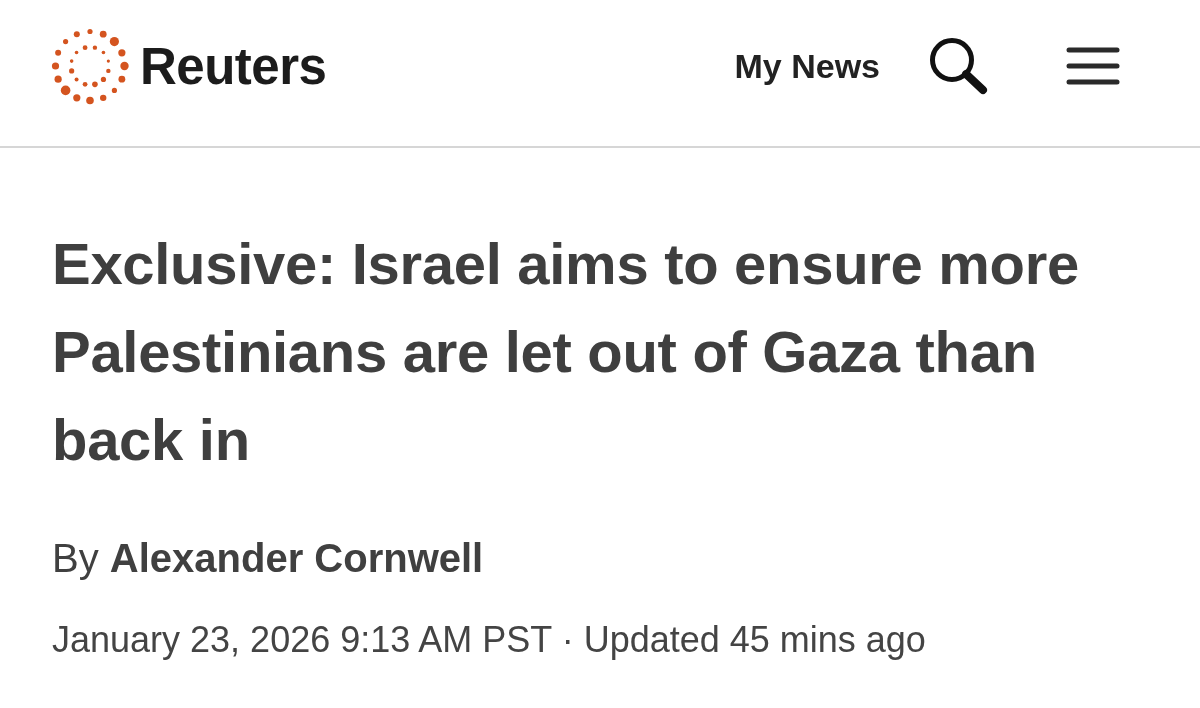  Describe the element at coordinates (268, 558) in the screenshot. I see `article-byline: By Alexander Cornwell` at that location.